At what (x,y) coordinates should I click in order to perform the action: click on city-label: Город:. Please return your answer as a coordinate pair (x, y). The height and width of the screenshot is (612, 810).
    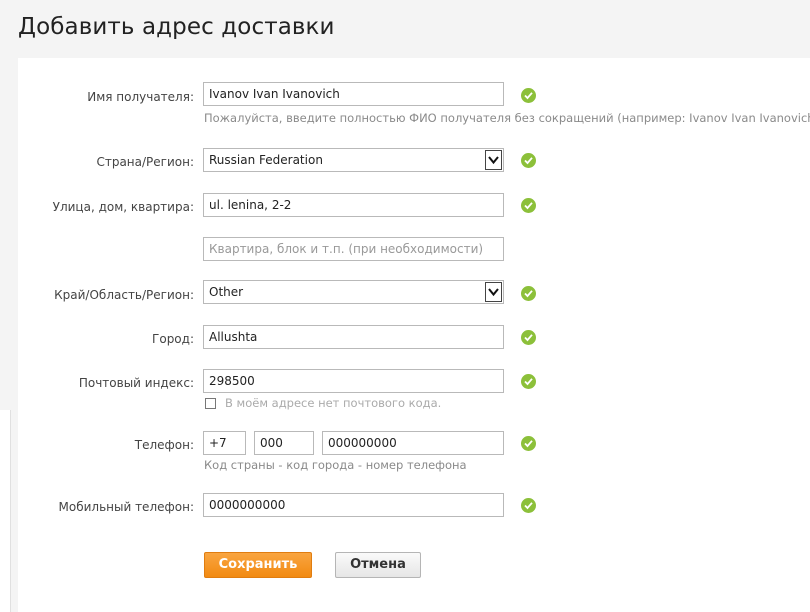
    Looking at the image, I should click on (173, 339).